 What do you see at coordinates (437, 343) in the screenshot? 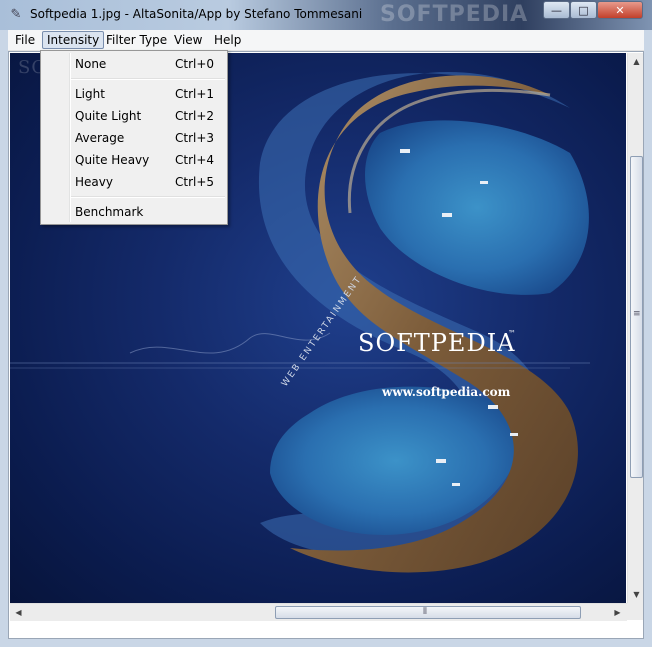
I see `brand-logo-text: SOFTPEDIA` at bounding box center [437, 343].